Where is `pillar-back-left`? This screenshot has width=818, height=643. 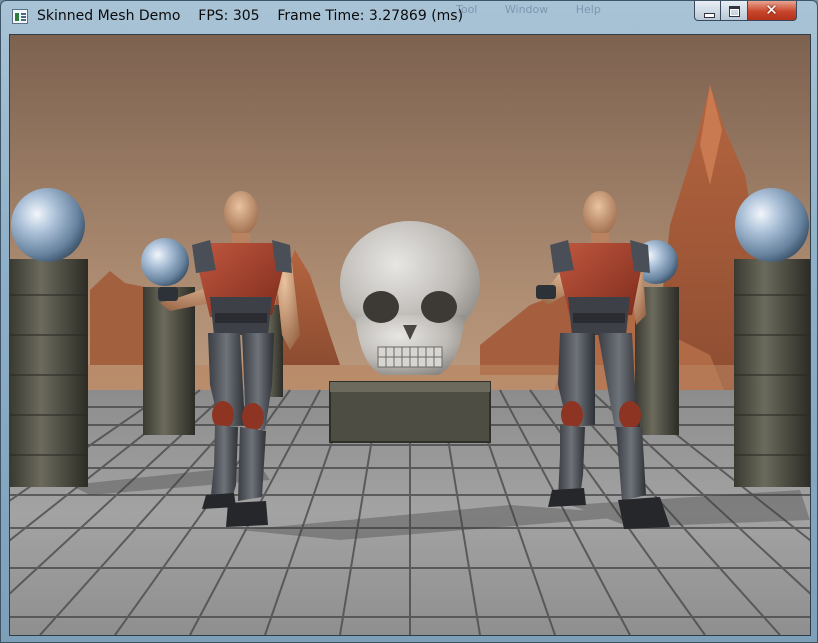
pillar-back-left is located at coordinates (168, 336).